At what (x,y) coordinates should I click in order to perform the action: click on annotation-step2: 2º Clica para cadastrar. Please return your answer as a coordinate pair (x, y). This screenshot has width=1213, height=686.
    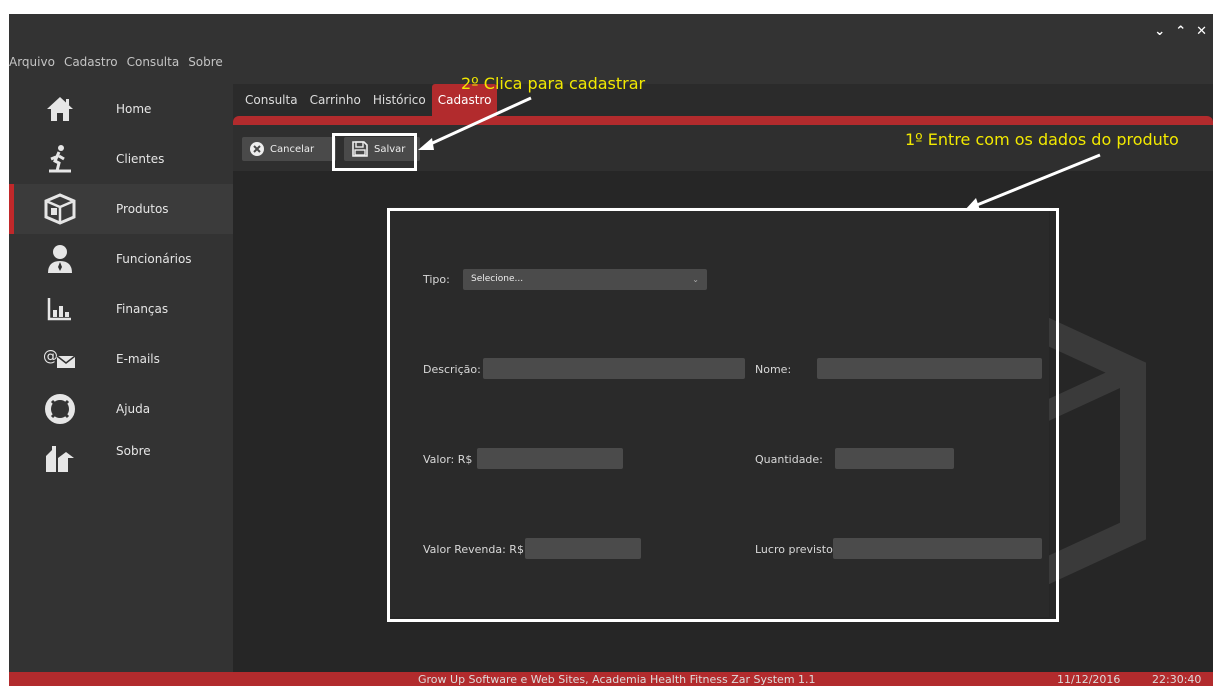
    Looking at the image, I should click on (553, 83).